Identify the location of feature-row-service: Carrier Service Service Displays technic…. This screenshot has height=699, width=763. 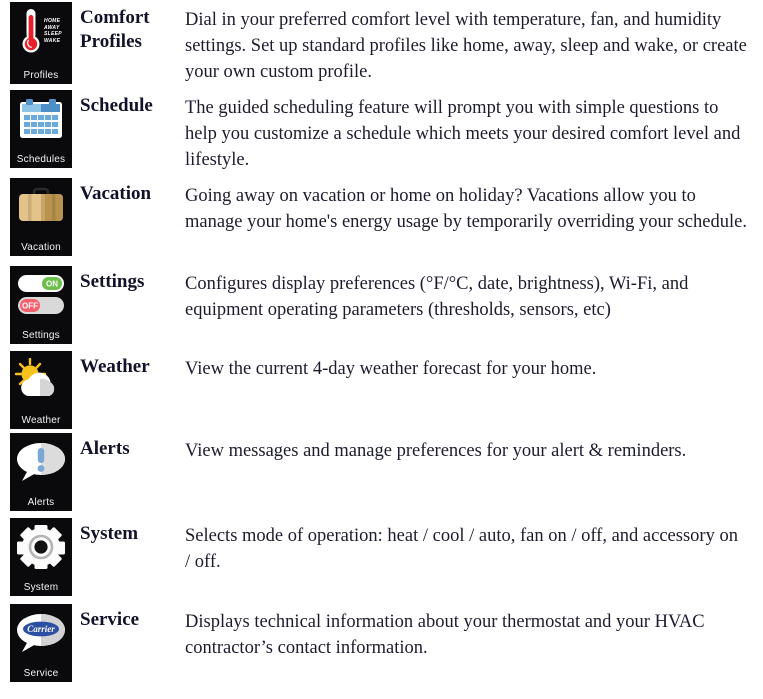
(381, 648).